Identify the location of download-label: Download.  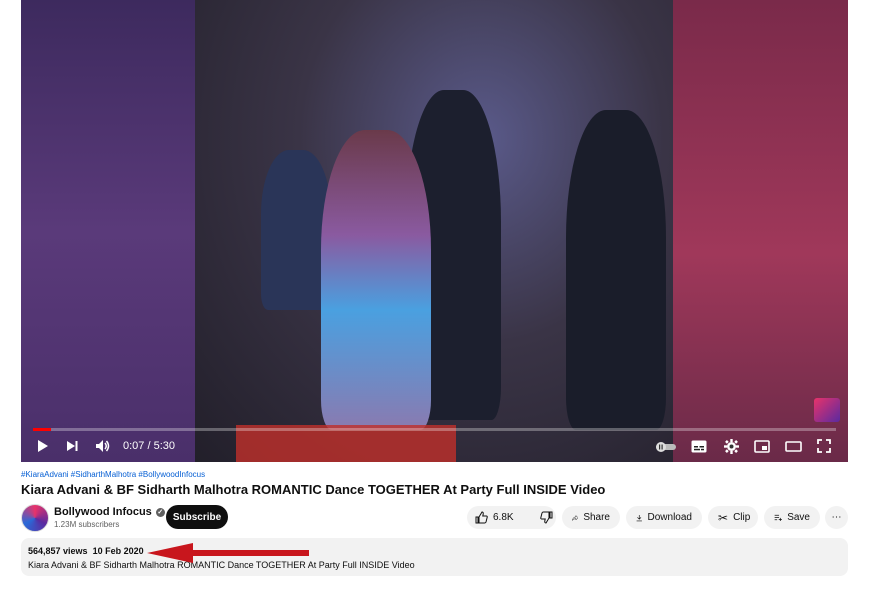
(669, 517).